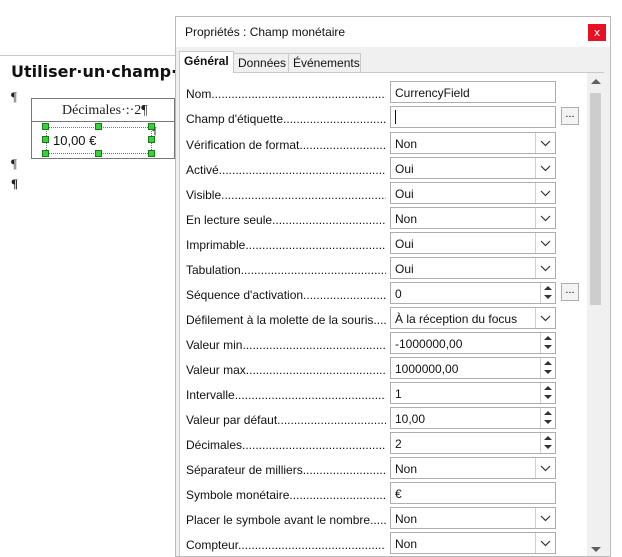 The height and width of the screenshot is (557, 622). Describe the element at coordinates (102, 71) in the screenshot. I see `document-heading: Utiliser·un·champ·m` at that location.